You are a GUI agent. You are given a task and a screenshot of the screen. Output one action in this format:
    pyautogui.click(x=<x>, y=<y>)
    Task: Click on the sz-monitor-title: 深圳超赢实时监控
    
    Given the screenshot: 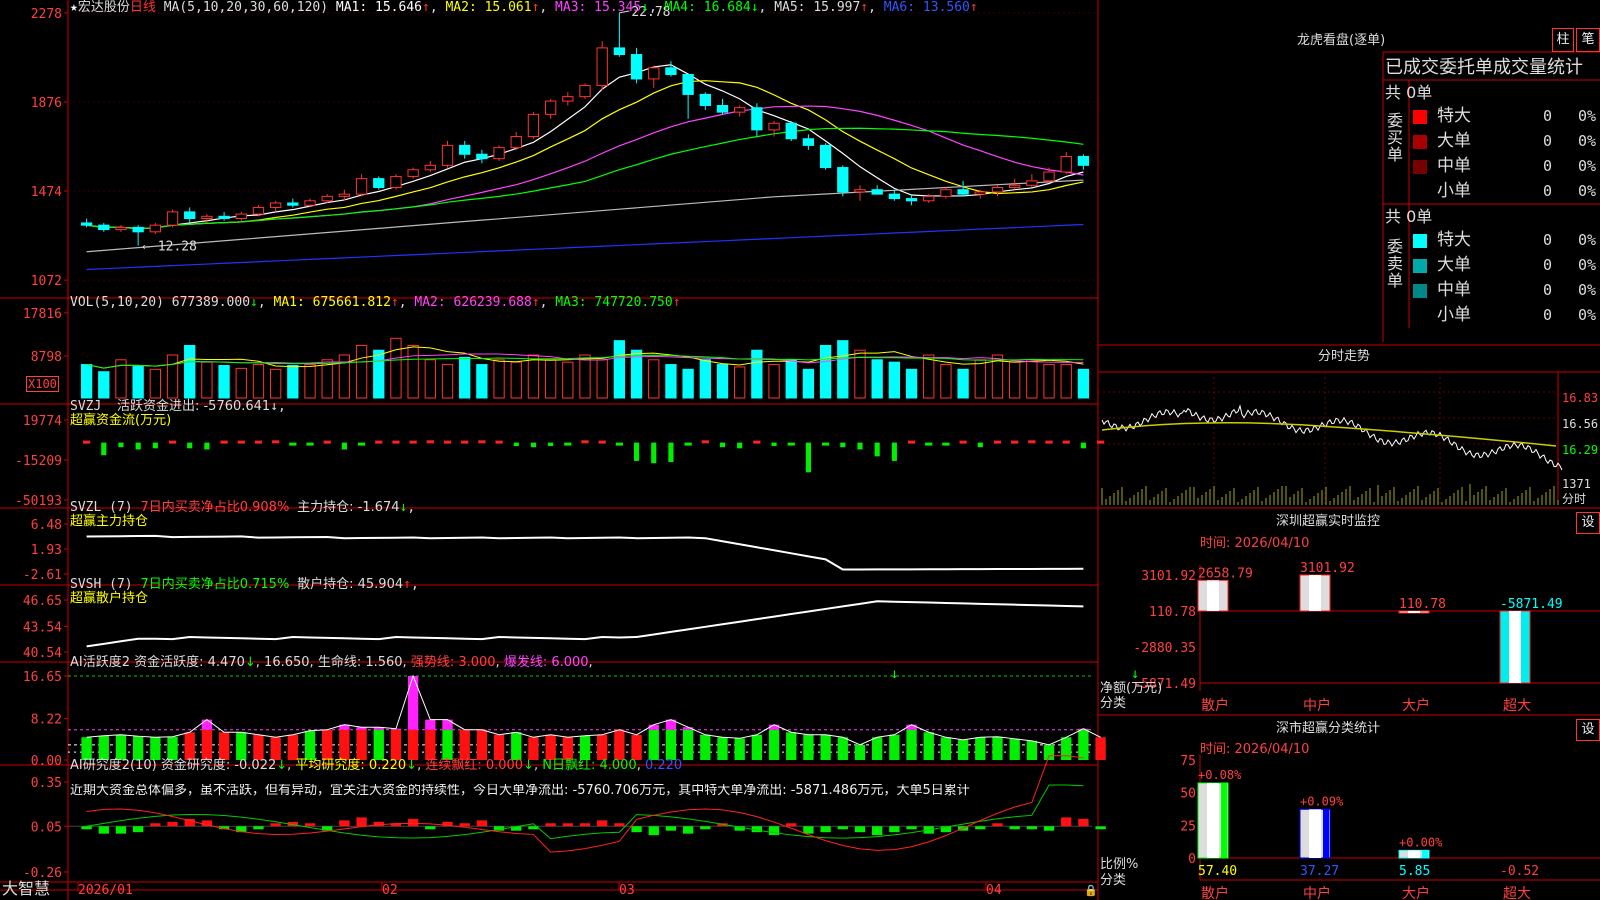 What is the action you would take?
    pyautogui.click(x=1328, y=521)
    